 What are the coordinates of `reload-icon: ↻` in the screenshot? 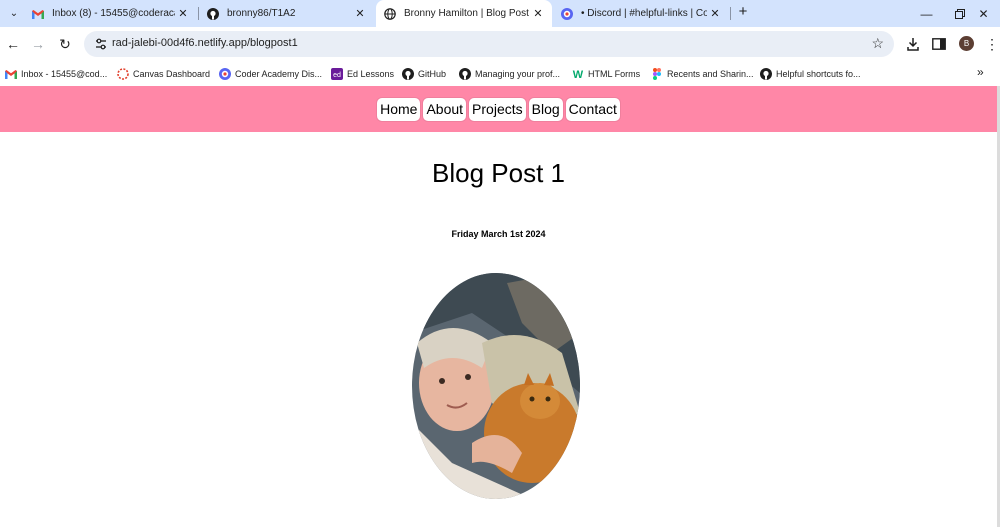 It's located at (65, 44).